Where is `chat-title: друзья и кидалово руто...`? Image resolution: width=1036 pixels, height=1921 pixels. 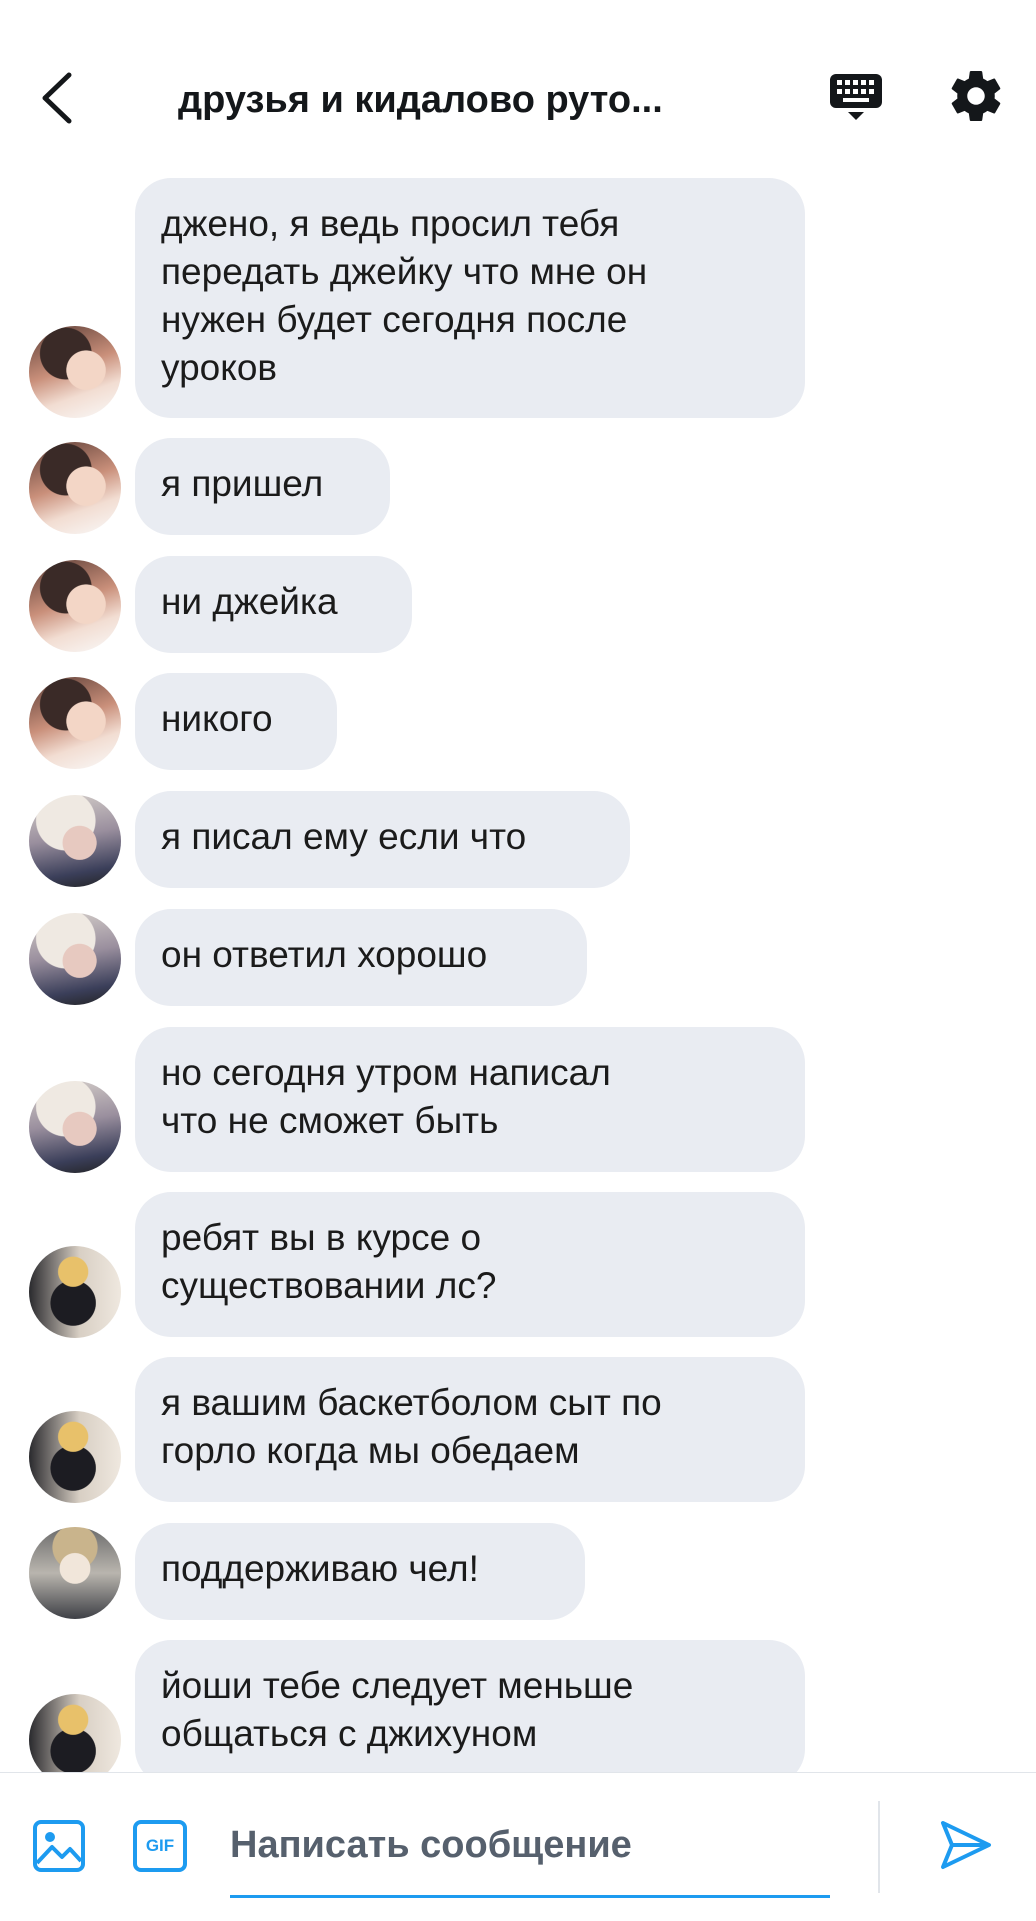 chat-title: друзья и кидалово руто... is located at coordinates (468, 100).